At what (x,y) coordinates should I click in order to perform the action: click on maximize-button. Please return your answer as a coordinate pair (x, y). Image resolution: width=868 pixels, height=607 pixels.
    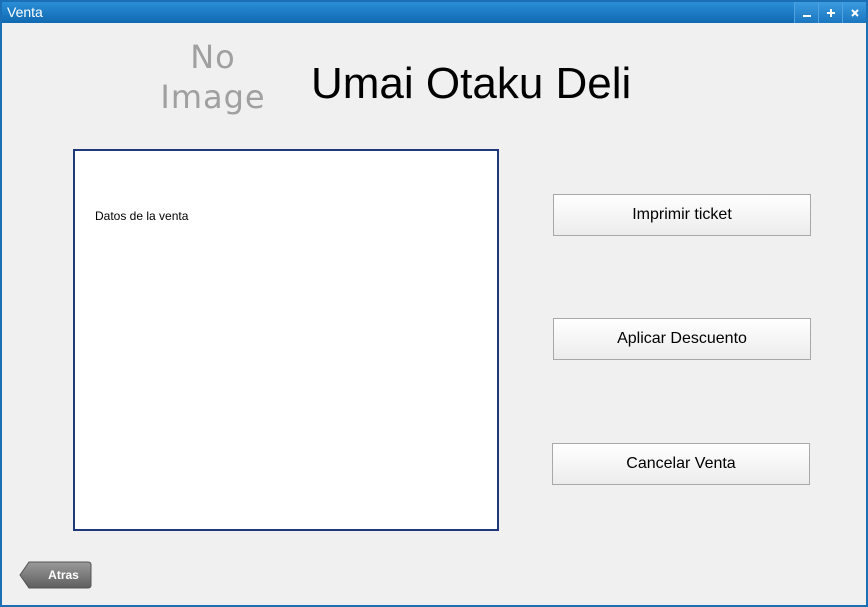
    Looking at the image, I should click on (830, 12).